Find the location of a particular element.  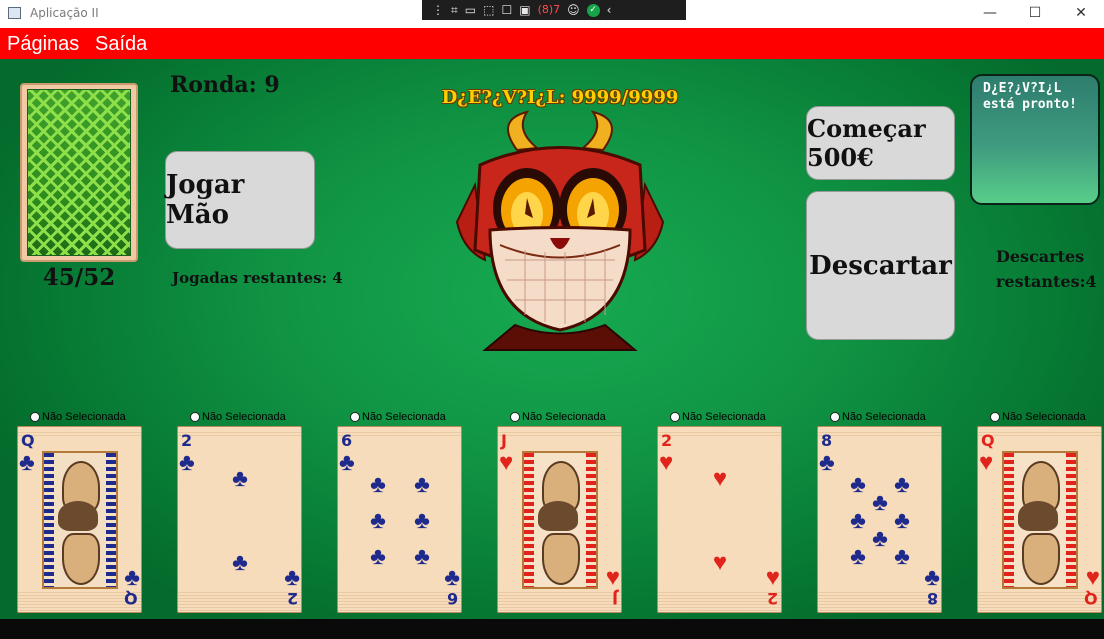

playing-card: Q ♥ Q ♥ is located at coordinates (1039, 519).